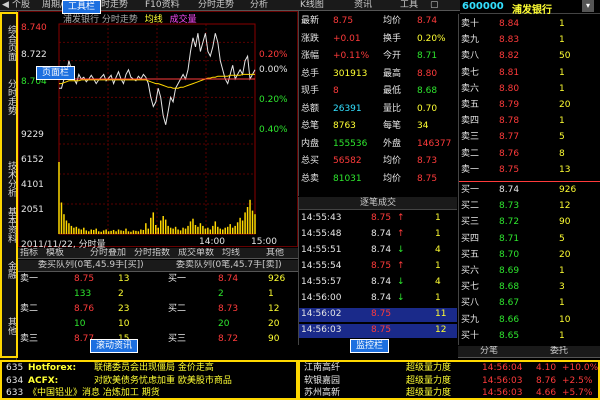 The height and width of the screenshot is (400, 600). What do you see at coordinates (565, 169) in the screenshot?
I see `book-volume: 13` at bounding box center [565, 169].